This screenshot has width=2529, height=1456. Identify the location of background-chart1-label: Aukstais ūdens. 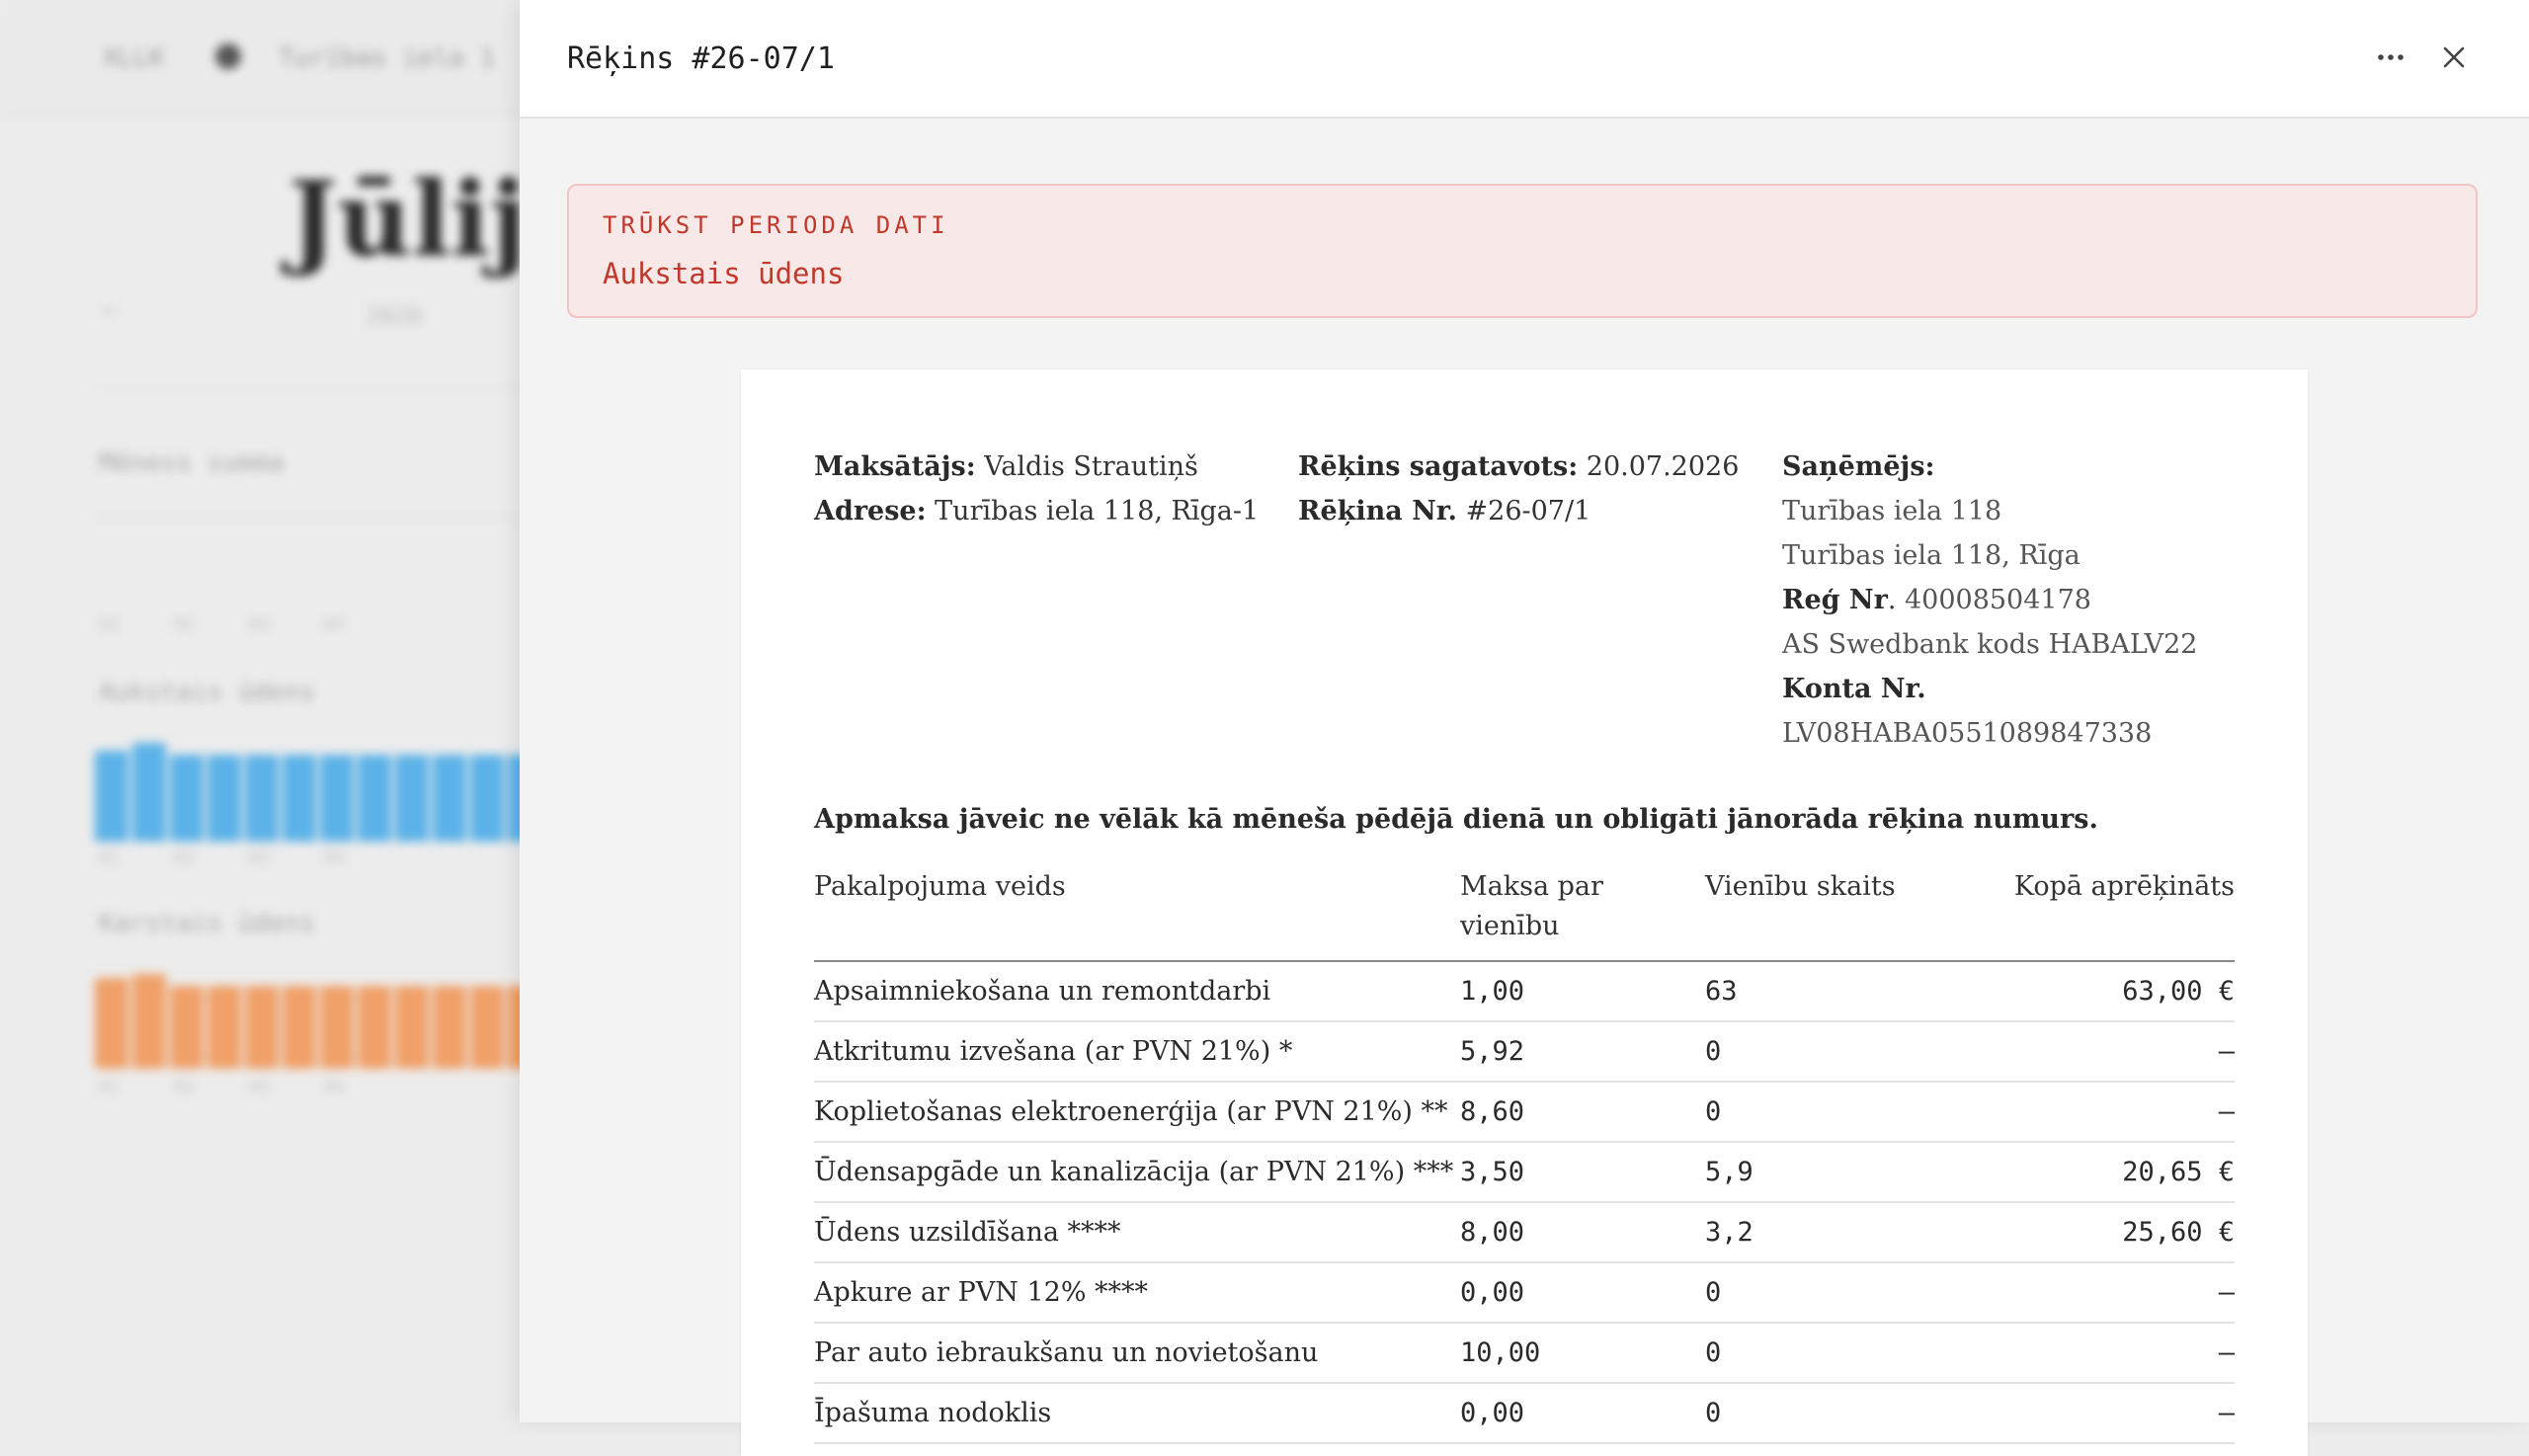
(207, 692).